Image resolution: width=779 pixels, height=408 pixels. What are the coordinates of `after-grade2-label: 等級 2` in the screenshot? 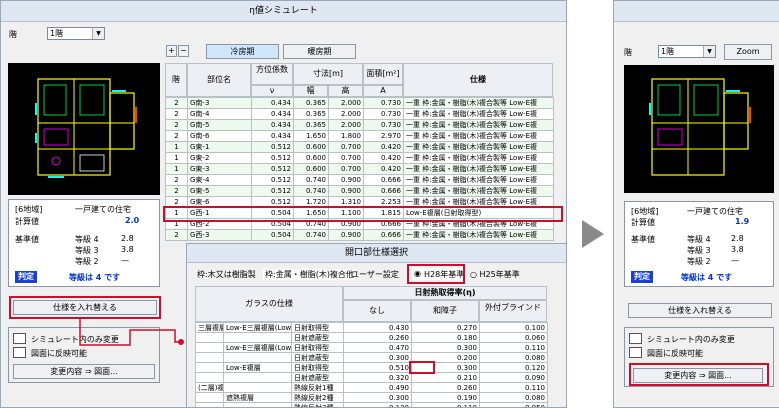 It's located at (699, 261).